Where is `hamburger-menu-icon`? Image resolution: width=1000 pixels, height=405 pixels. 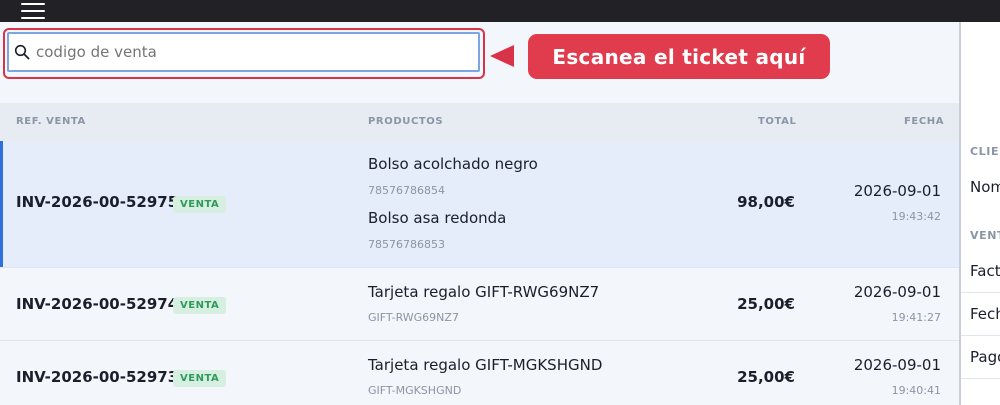
hamburger-menu-icon is located at coordinates (33, 9).